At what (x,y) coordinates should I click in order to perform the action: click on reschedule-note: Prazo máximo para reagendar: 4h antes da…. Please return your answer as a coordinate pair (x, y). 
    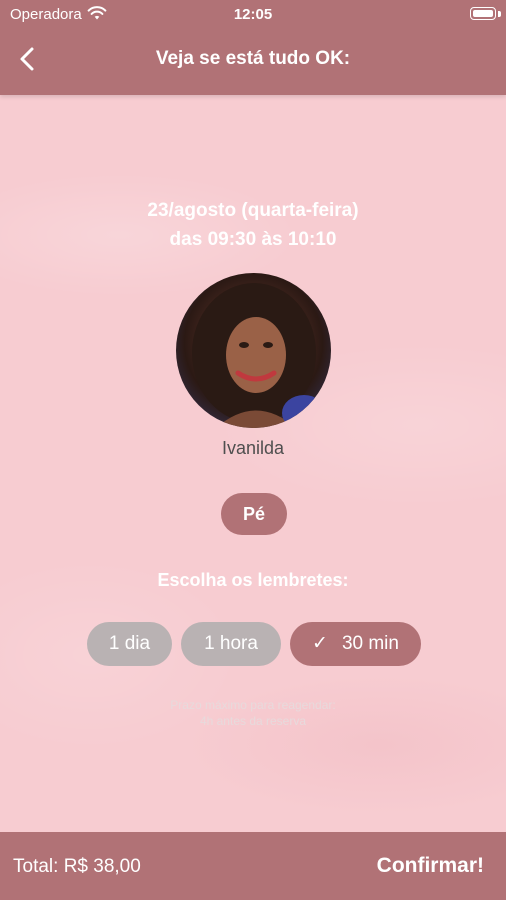
    Looking at the image, I should click on (253, 713).